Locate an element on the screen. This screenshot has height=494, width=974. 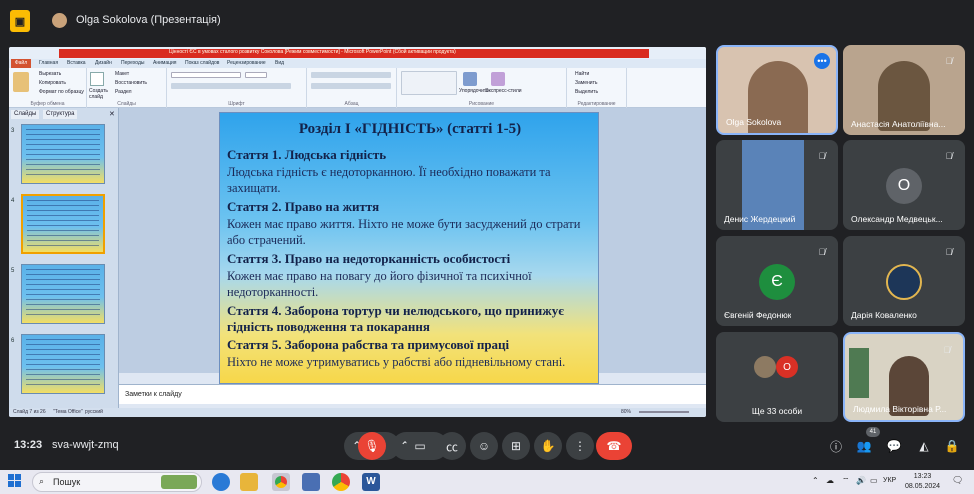
participant-tile-olga: ••• Olga Sokolova is located at coordinates (777, 90).